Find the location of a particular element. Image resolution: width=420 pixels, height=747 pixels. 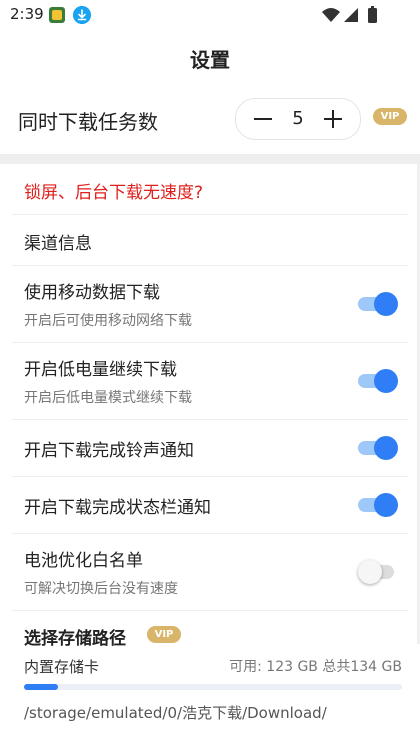

status-bar-notify-row: 开启下载完成状态栏通知 is located at coordinates (210, 505).